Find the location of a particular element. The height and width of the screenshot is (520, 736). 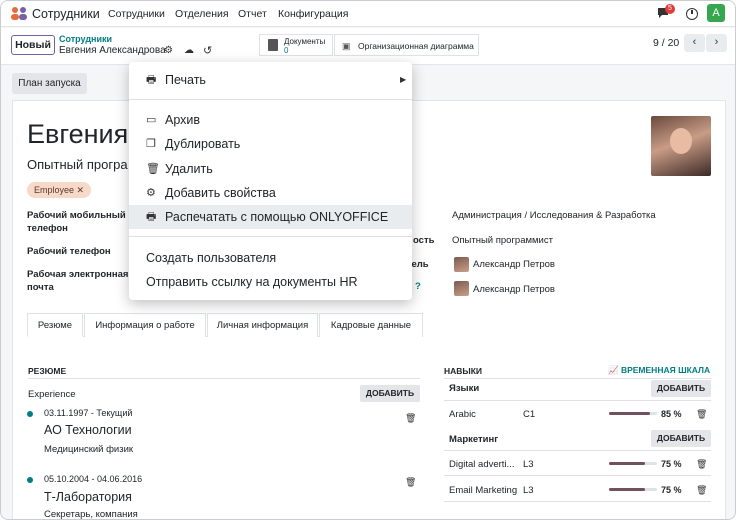

manager-avatar is located at coordinates (461, 264).